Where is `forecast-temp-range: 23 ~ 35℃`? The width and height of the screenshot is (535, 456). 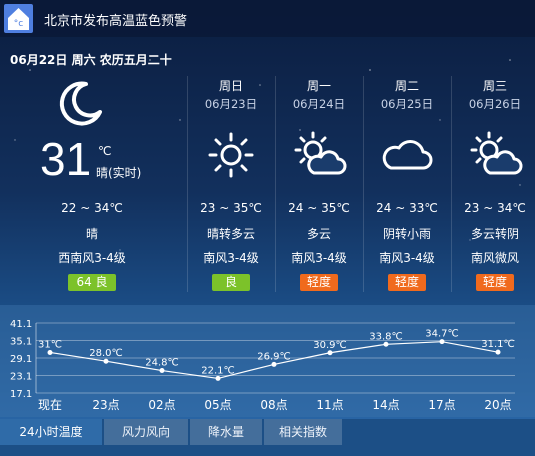 forecast-temp-range: 23 ~ 35℃ is located at coordinates (231, 208).